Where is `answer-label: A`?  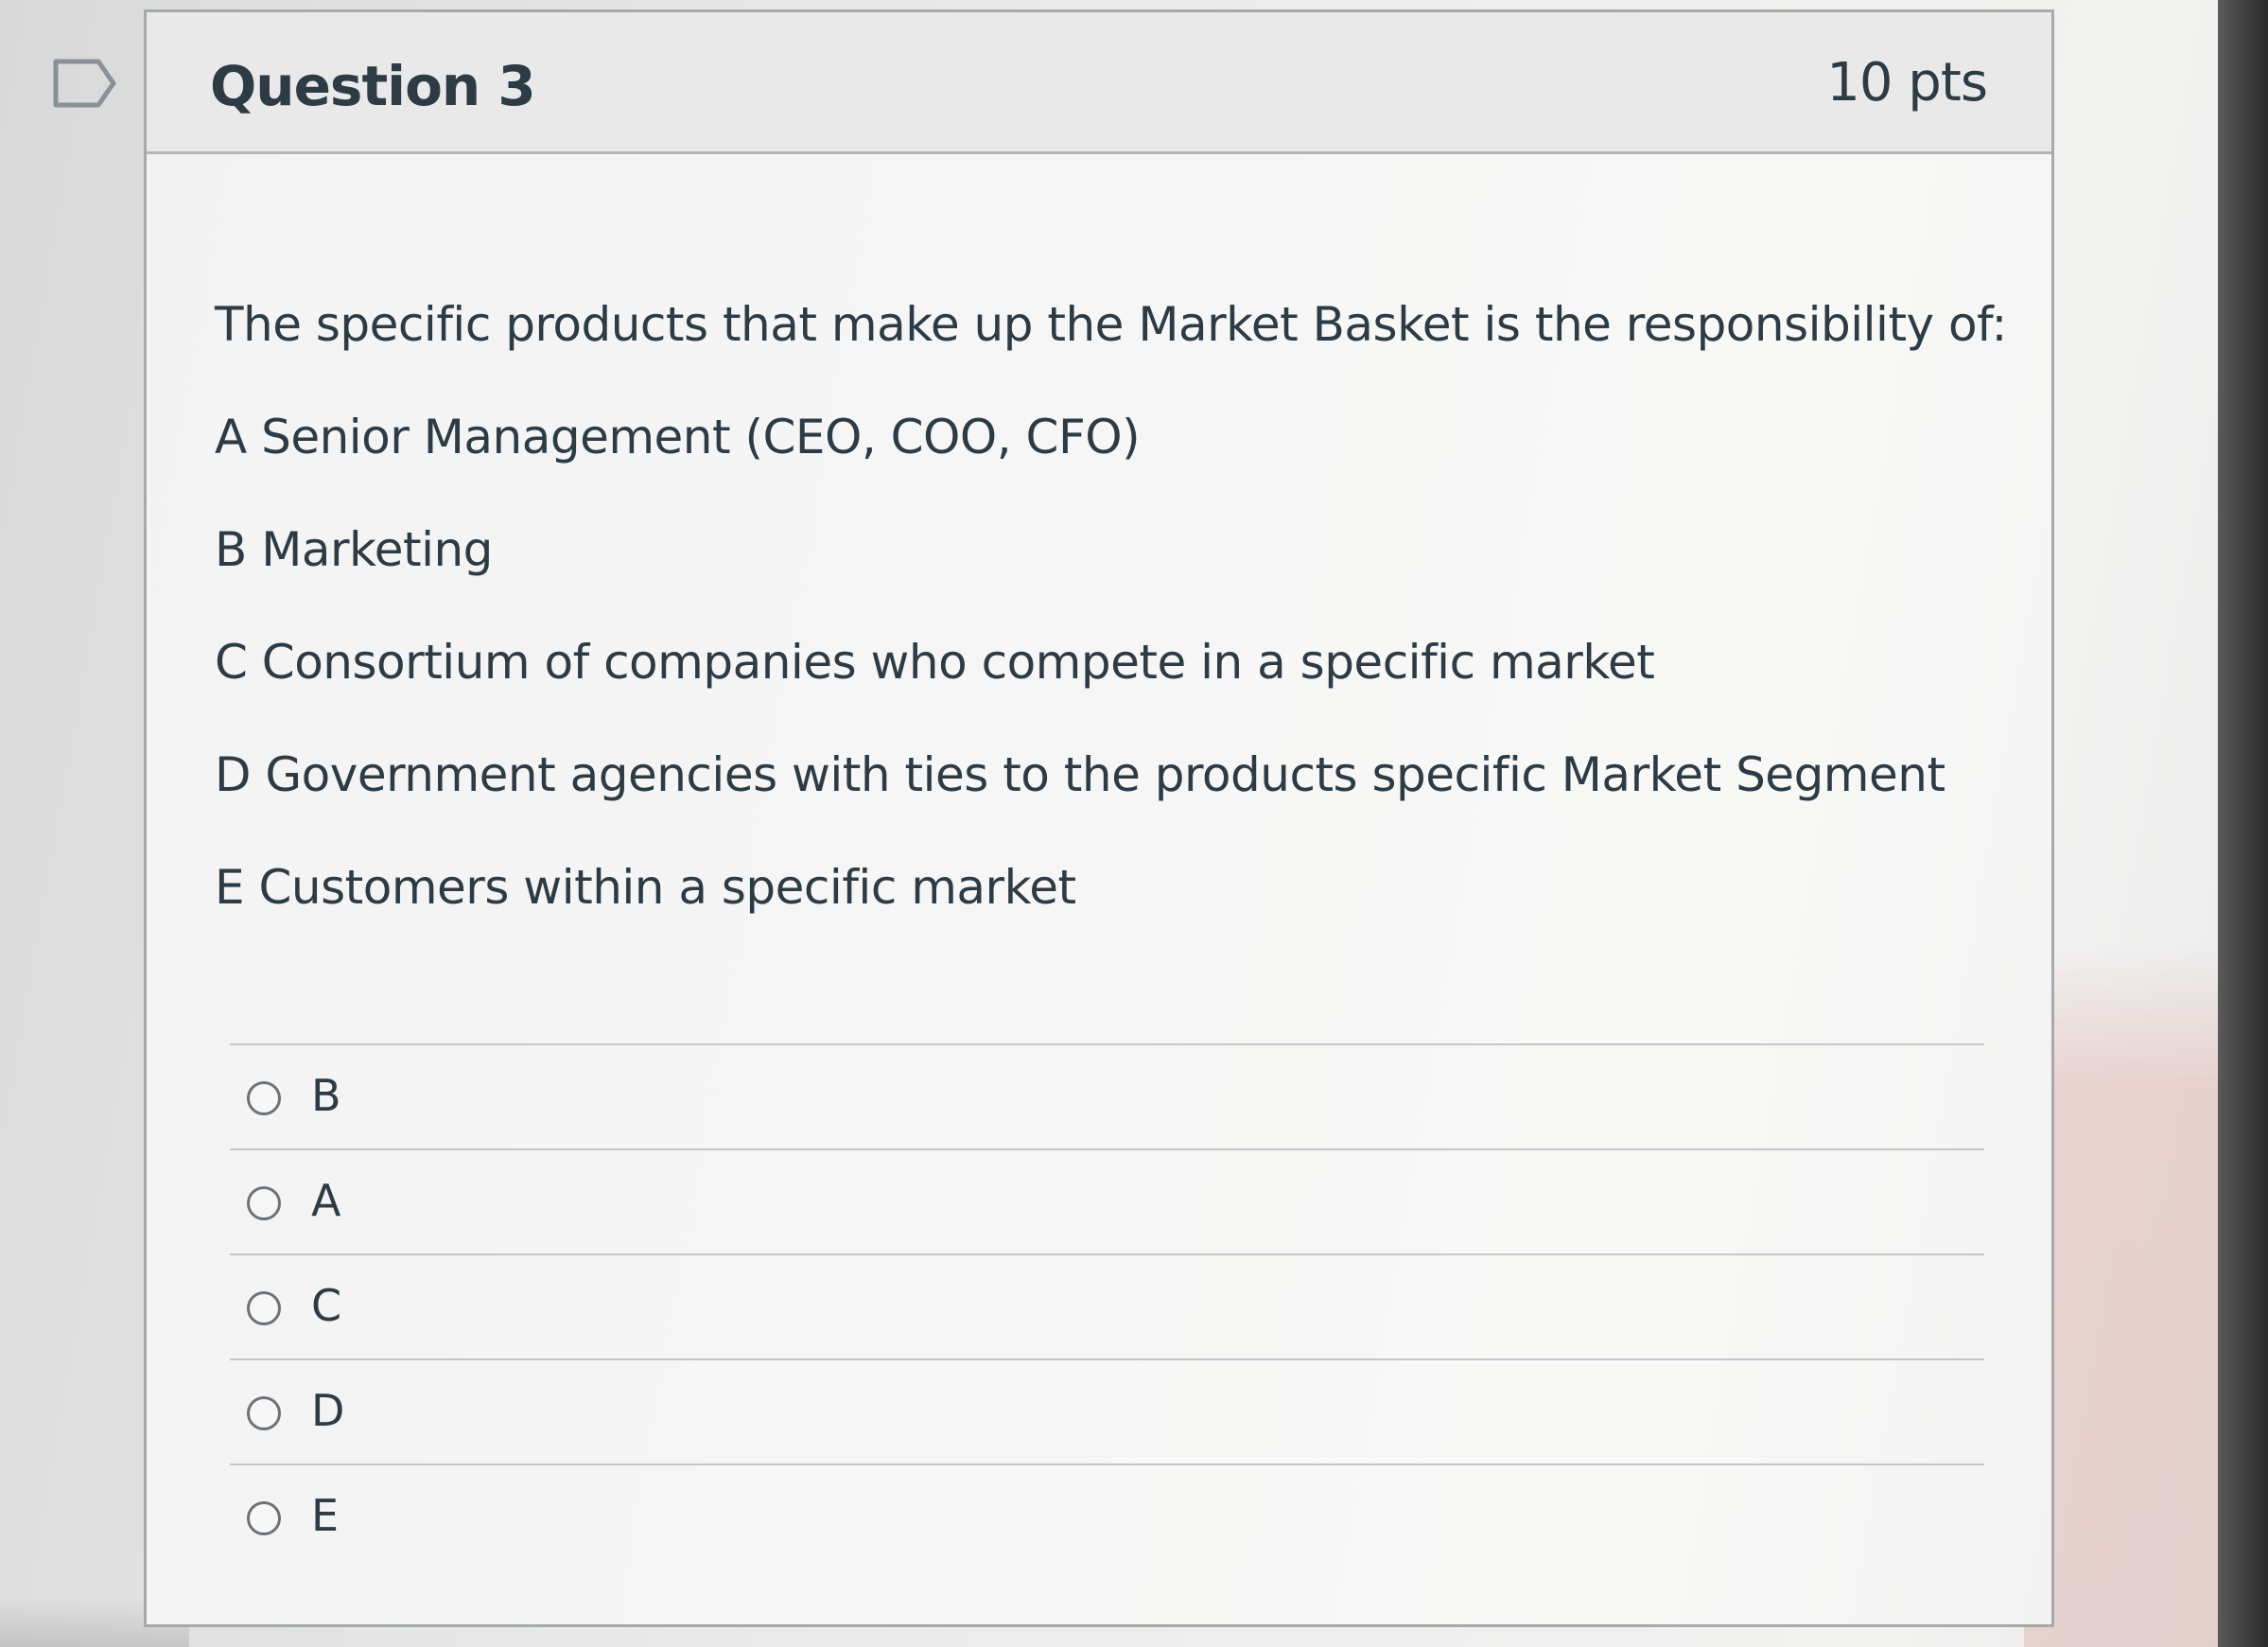
answer-label: A is located at coordinates (325, 1200).